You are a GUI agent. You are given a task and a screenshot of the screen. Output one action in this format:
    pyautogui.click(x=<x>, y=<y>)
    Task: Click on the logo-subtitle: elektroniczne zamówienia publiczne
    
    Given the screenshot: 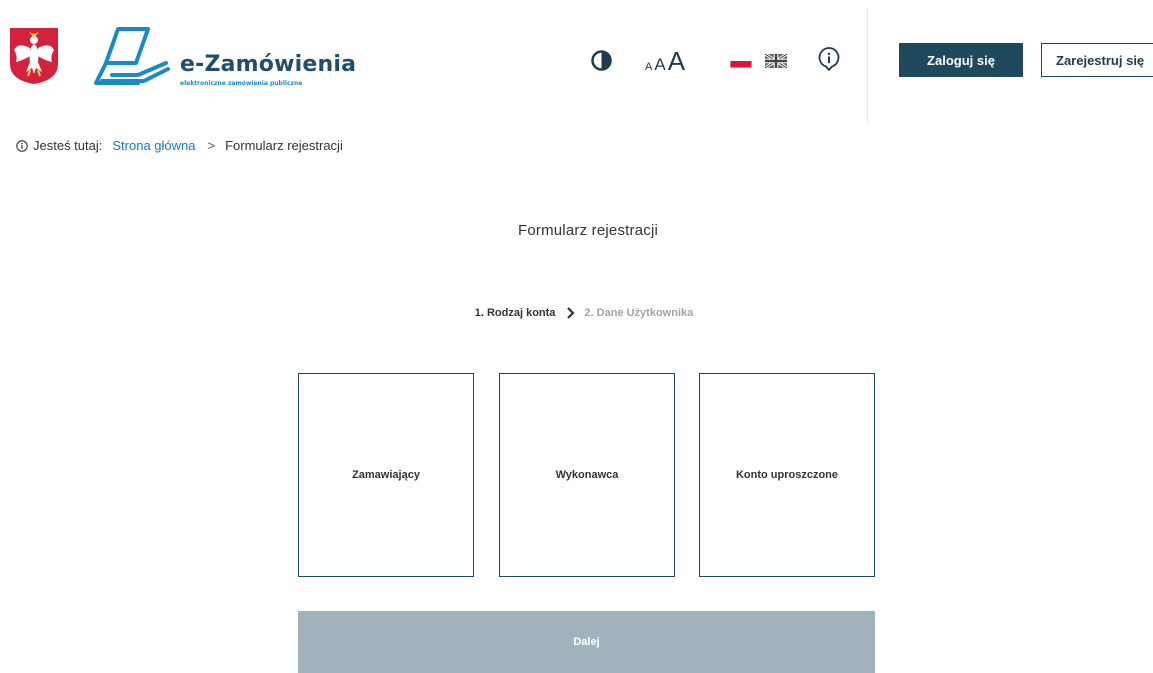 What is the action you would take?
    pyautogui.click(x=241, y=83)
    